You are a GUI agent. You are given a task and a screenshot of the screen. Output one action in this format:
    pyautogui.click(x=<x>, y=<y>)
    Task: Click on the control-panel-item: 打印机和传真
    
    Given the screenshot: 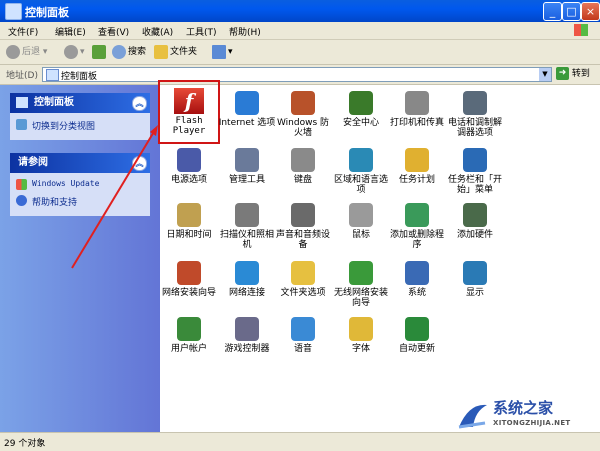 What is the action you would take?
    pyautogui.click(x=417, y=109)
    